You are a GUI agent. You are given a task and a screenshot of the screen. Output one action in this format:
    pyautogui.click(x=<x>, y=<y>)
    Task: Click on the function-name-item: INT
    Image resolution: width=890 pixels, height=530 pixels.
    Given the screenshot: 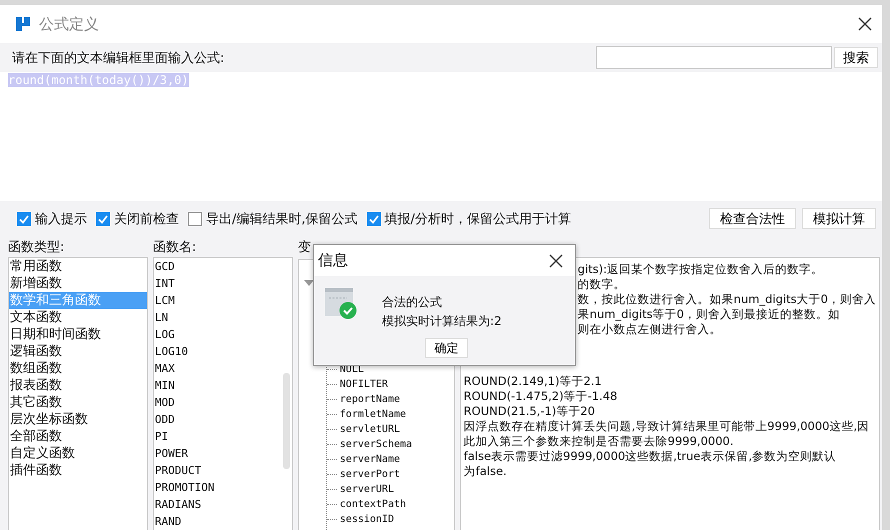 What is the action you would take?
    pyautogui.click(x=223, y=283)
    